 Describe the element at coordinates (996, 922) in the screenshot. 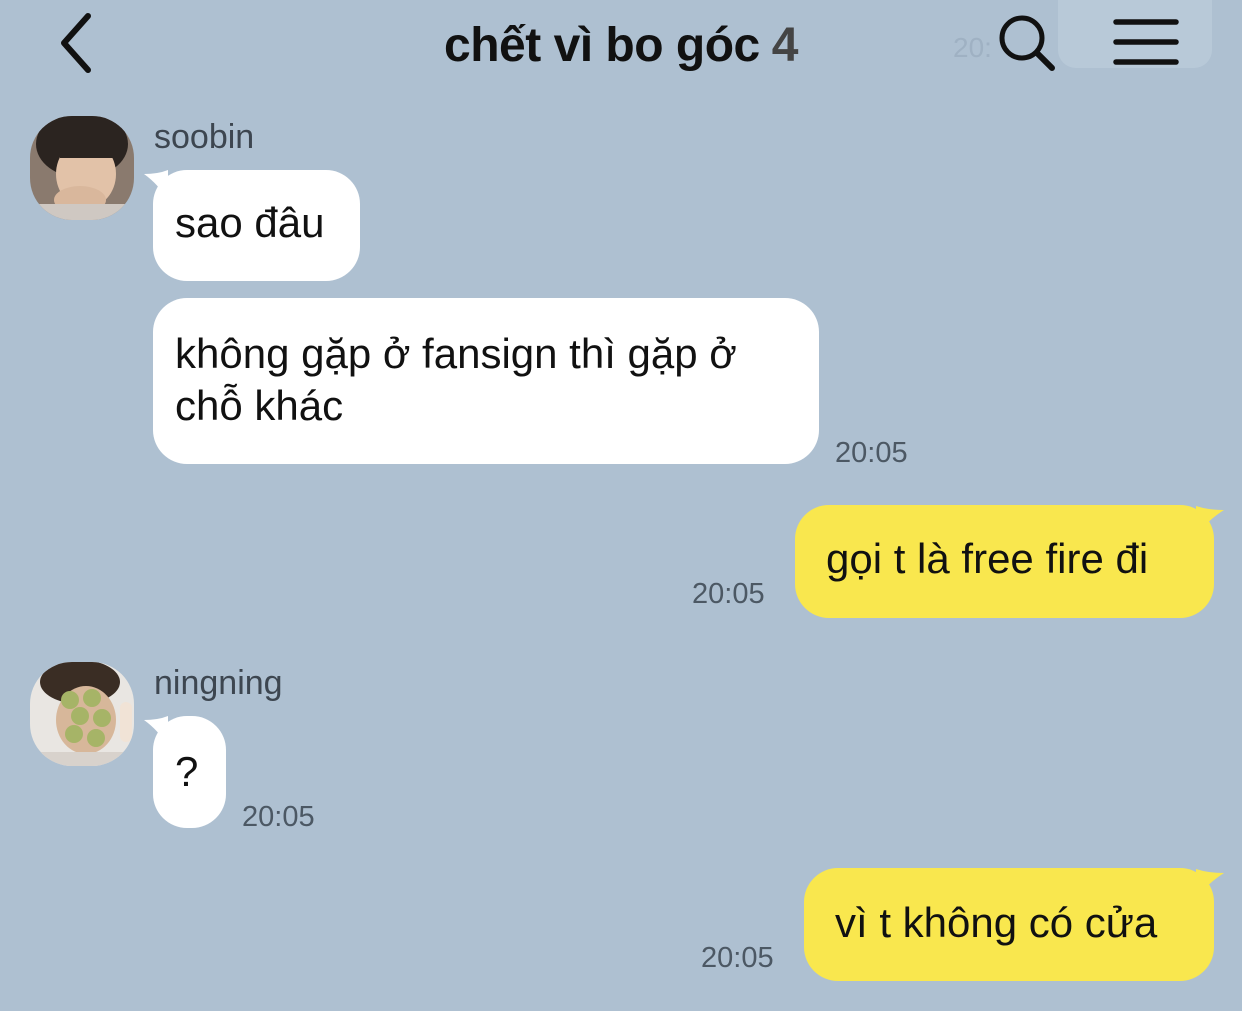

I see `message-text: vì t không có cửa` at that location.